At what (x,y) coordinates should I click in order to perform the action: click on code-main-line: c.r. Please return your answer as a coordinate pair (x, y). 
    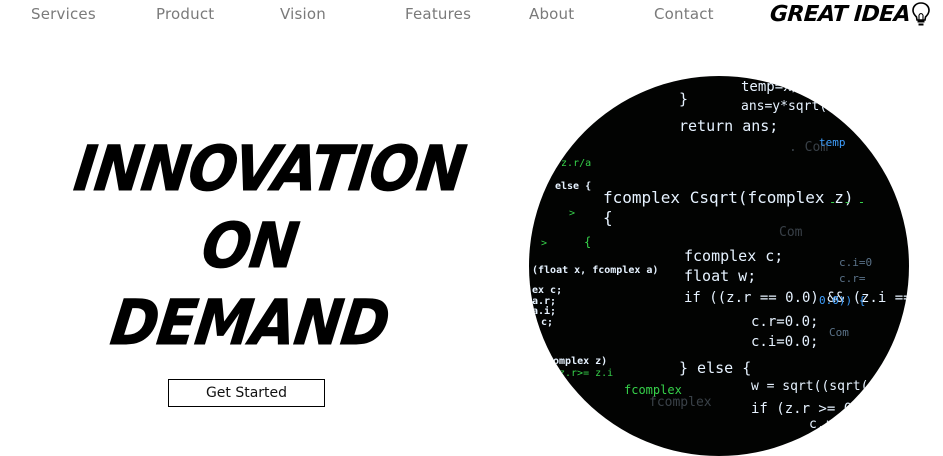
    Looking at the image, I should click on (821, 424).